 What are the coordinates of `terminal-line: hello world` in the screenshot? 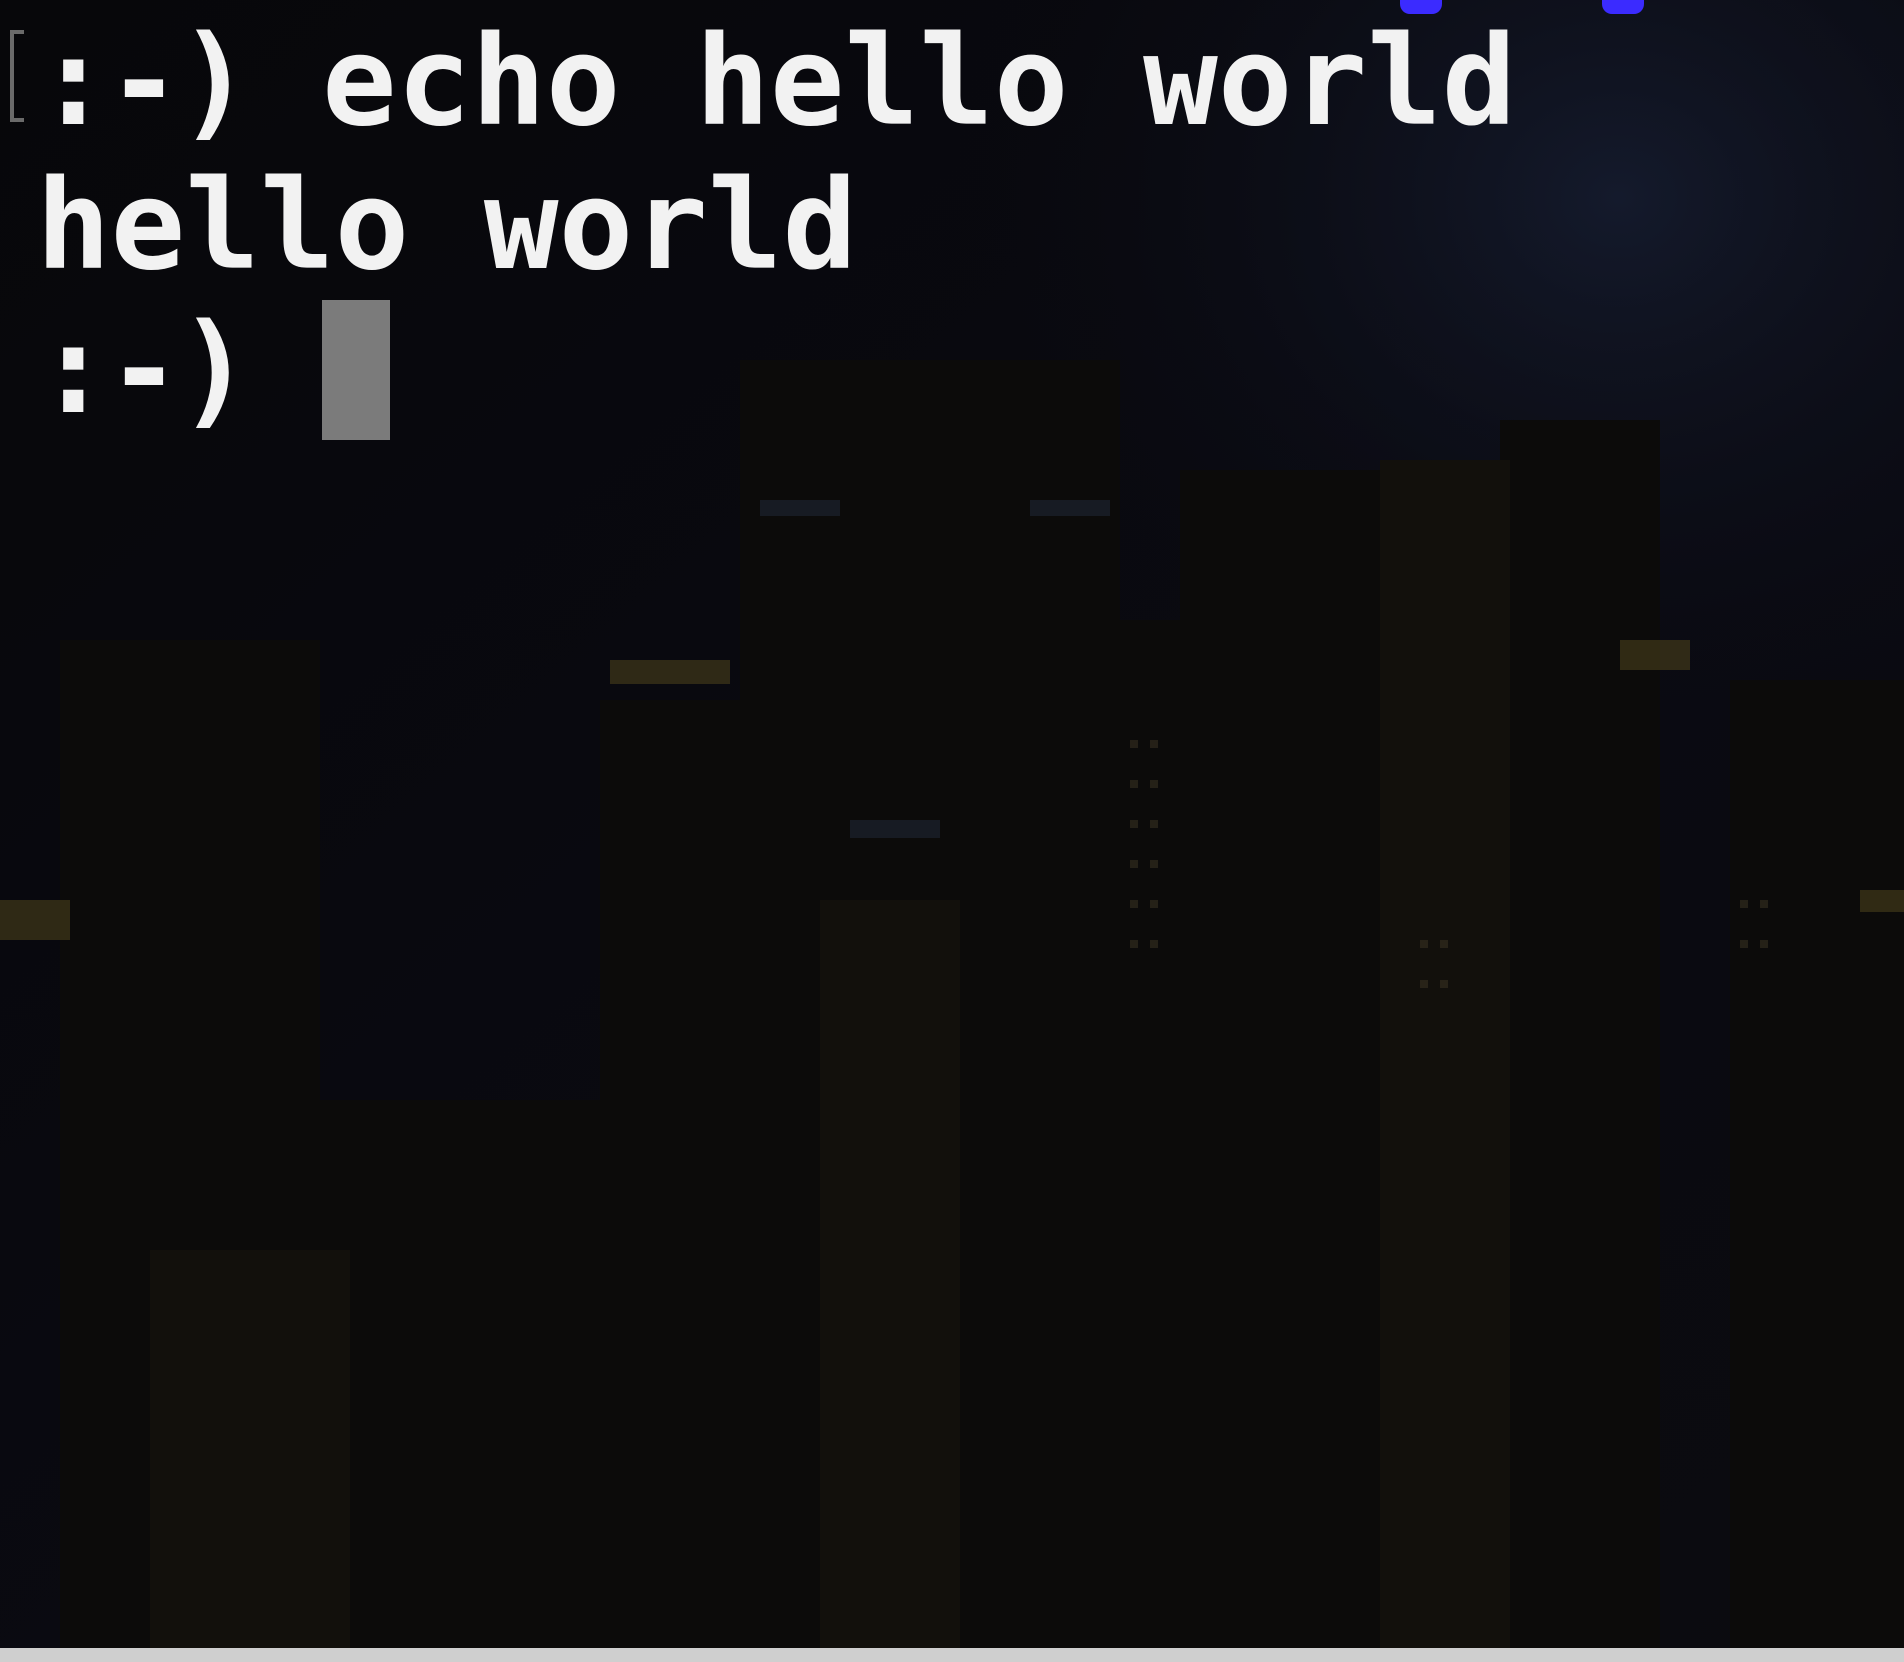 It's located at (446, 226).